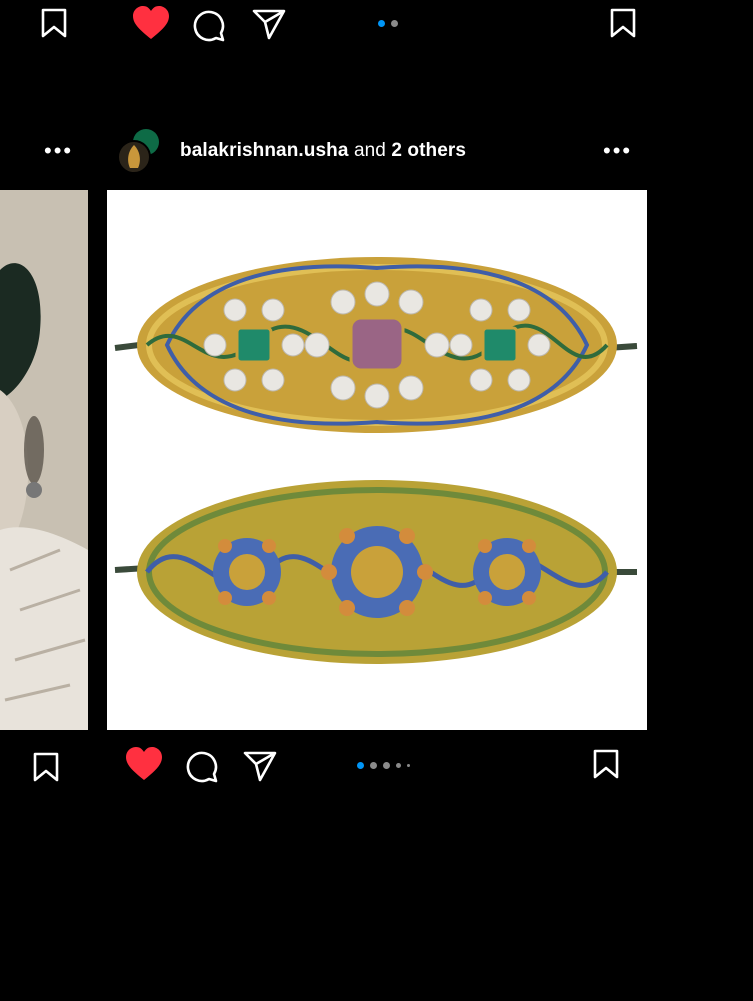 The image size is (753, 1001). I want to click on post-header: balakrishnan.usha and 2 others, so click(323, 151).